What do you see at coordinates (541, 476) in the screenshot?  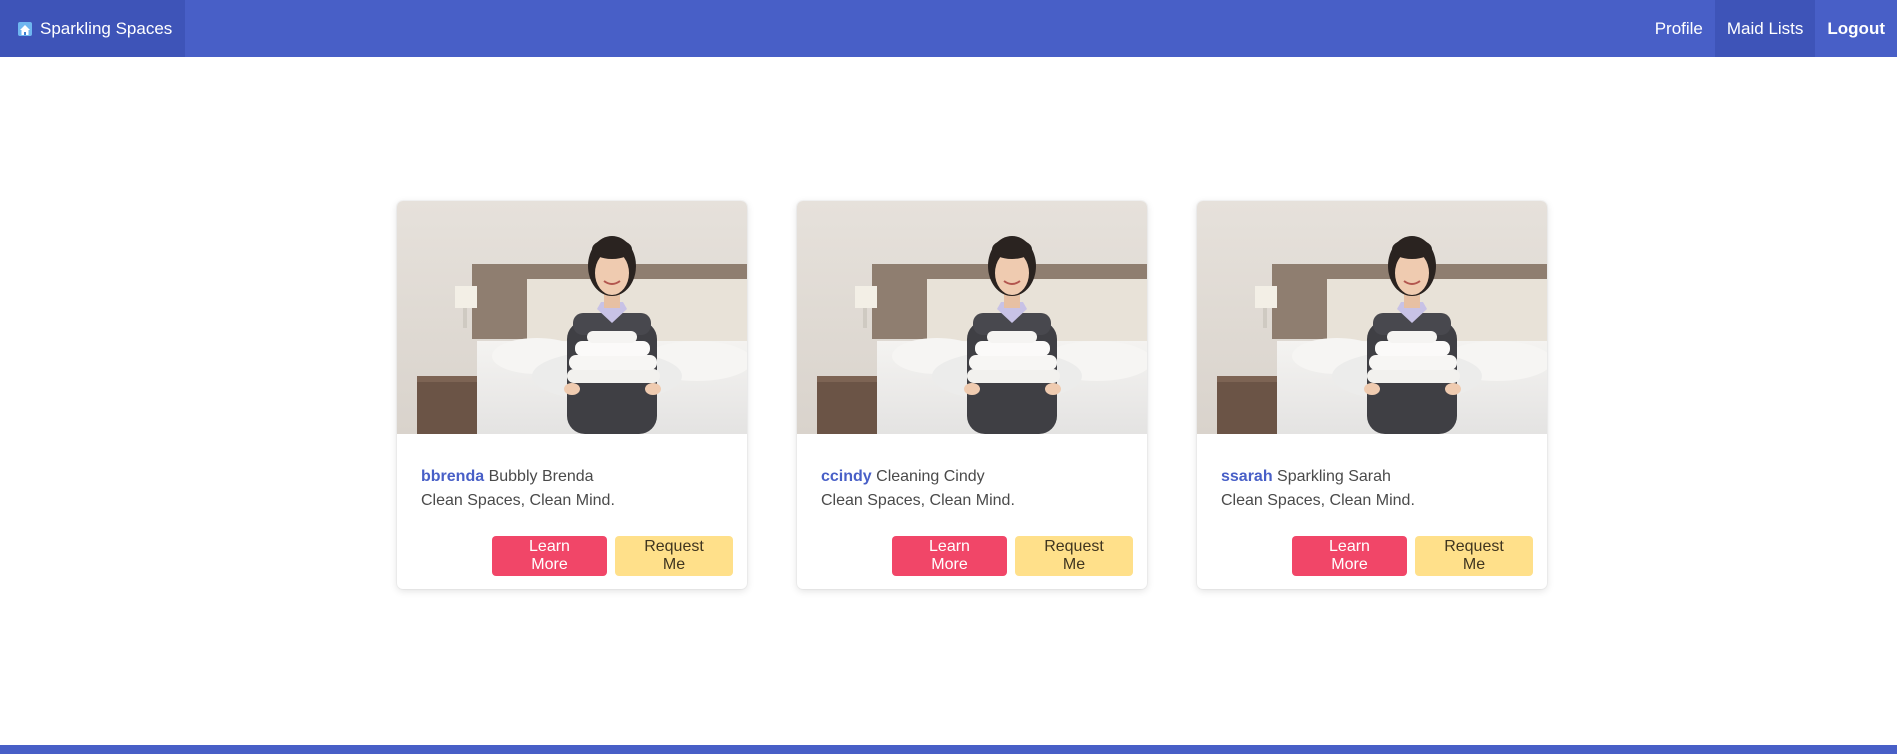 I see `maid-display-name: Bubbly Brenda` at bounding box center [541, 476].